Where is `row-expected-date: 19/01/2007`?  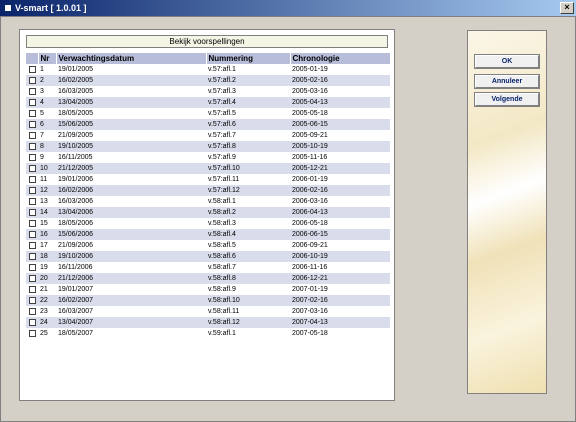 row-expected-date: 19/01/2007 is located at coordinates (131, 289).